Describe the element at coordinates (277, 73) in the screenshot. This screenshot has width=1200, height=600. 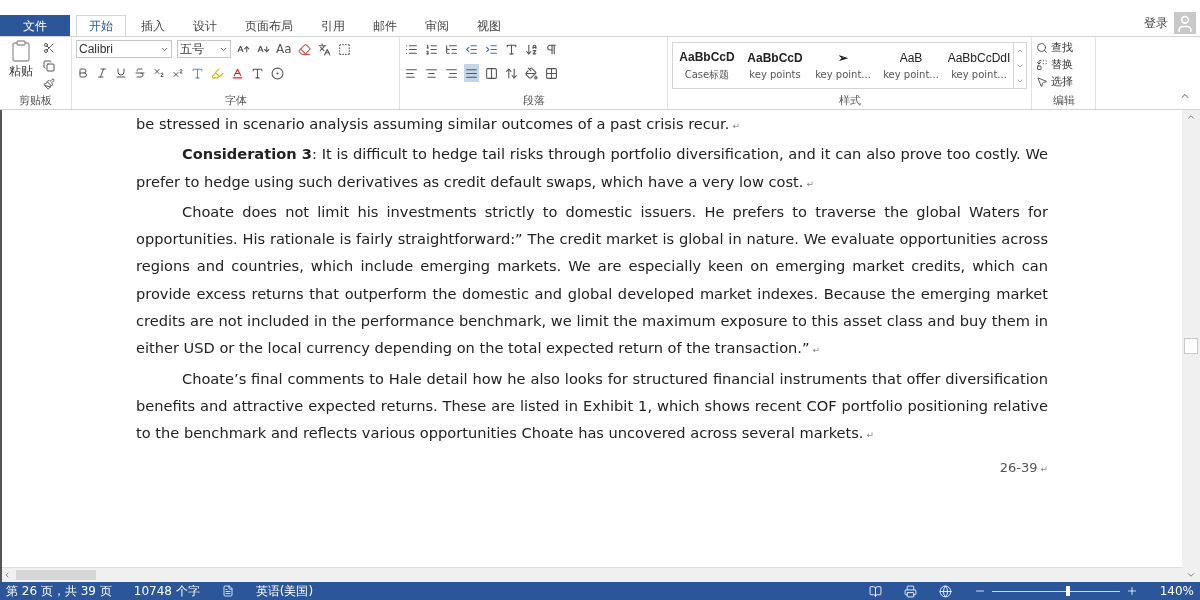
I see `circle-icon` at that location.